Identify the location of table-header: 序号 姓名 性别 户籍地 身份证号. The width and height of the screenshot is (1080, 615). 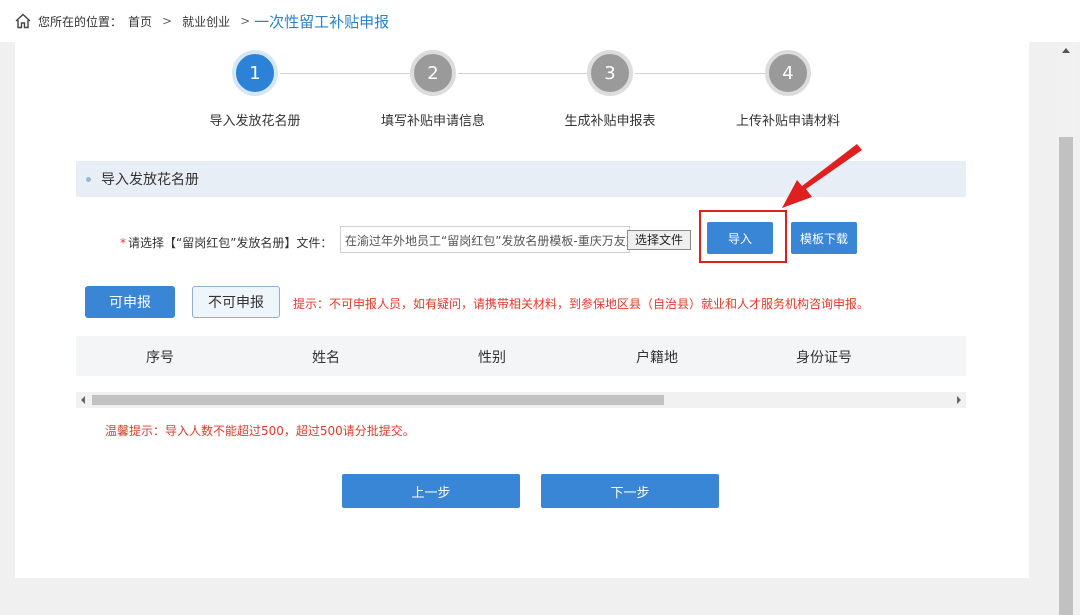
(521, 356).